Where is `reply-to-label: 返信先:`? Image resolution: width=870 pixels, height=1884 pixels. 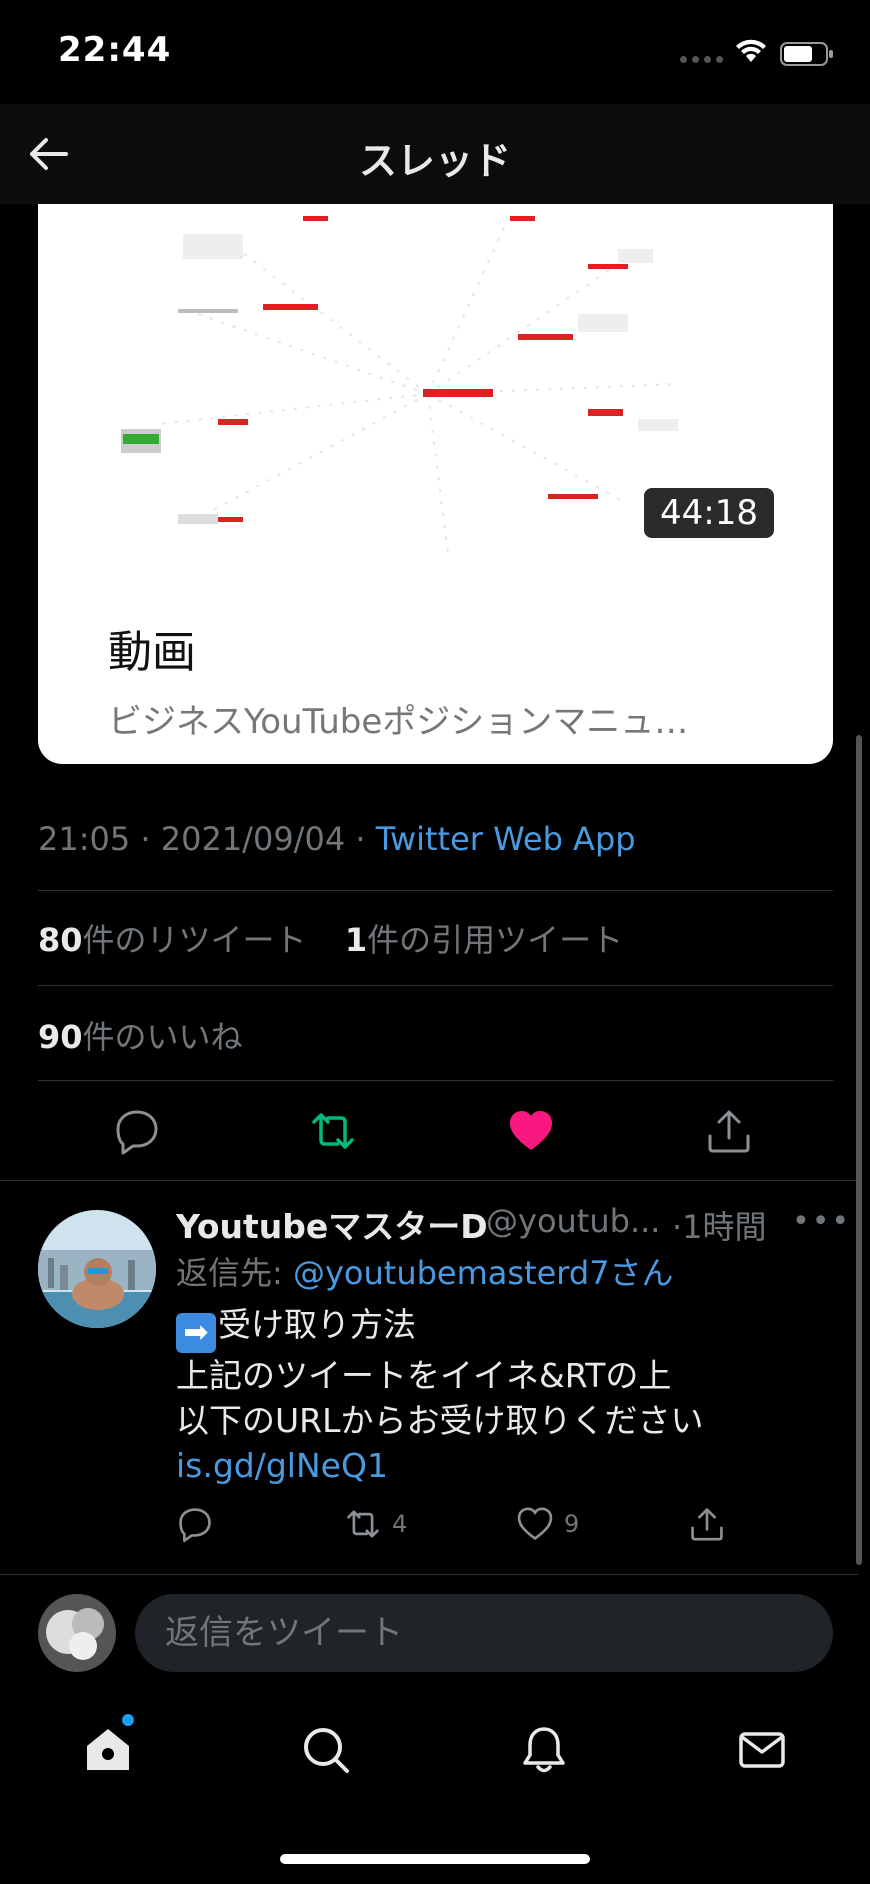
reply-to-label: 返信先: is located at coordinates (234, 1273).